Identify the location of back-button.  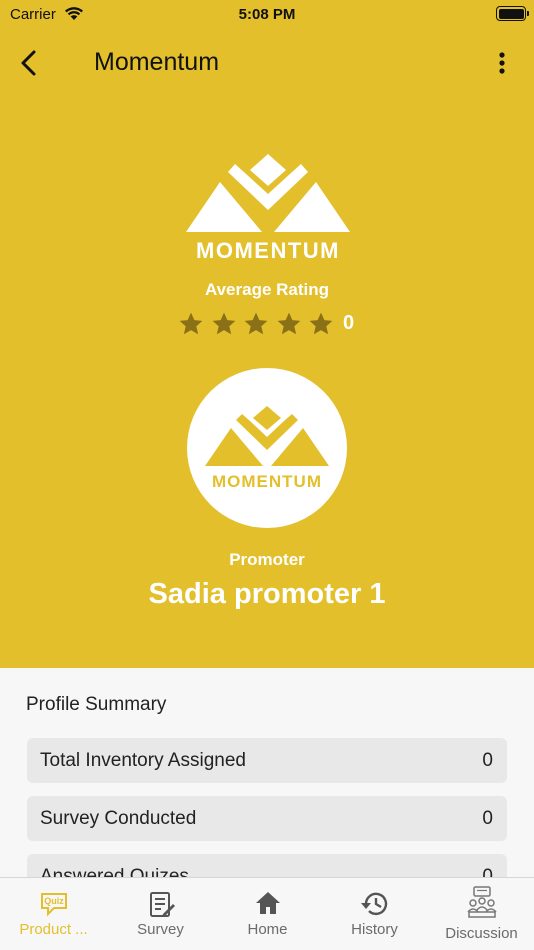
(30, 63).